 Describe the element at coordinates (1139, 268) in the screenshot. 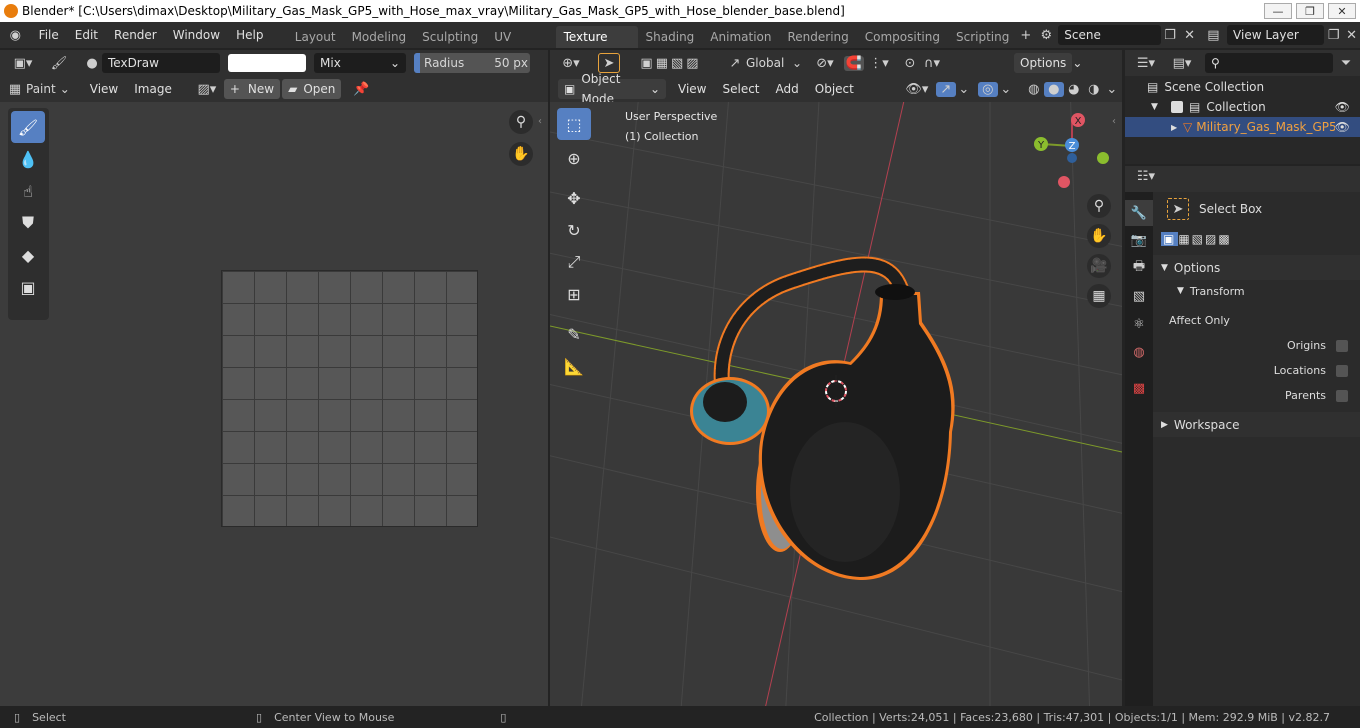

I see `output-tab-icon: 🖶` at that location.